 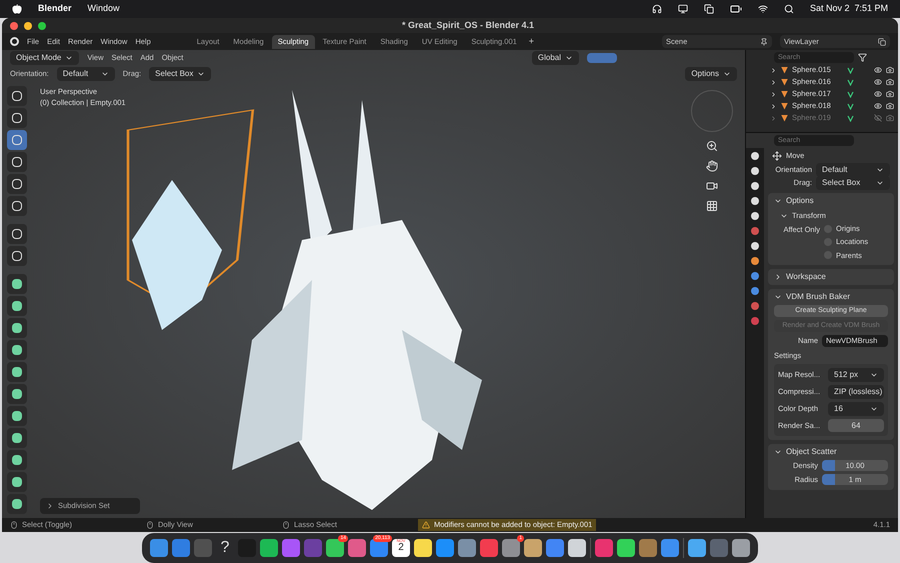 I want to click on panel-header: Workspace, so click(x=831, y=276).